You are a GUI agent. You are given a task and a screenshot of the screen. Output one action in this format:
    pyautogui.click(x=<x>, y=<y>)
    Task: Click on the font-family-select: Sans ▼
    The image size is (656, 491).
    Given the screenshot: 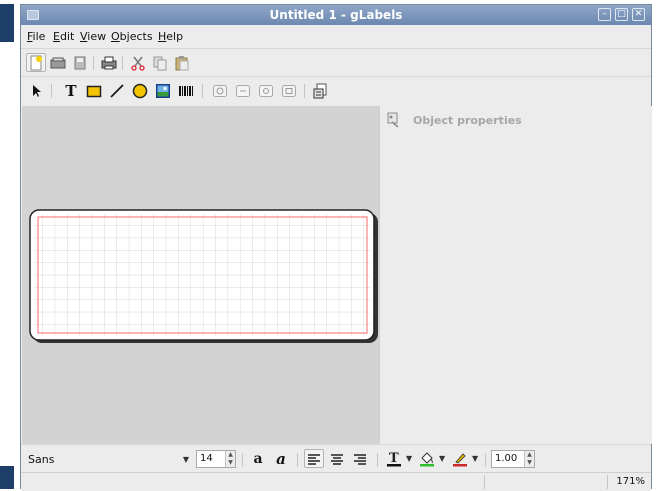 What is the action you would take?
    pyautogui.click(x=108, y=459)
    